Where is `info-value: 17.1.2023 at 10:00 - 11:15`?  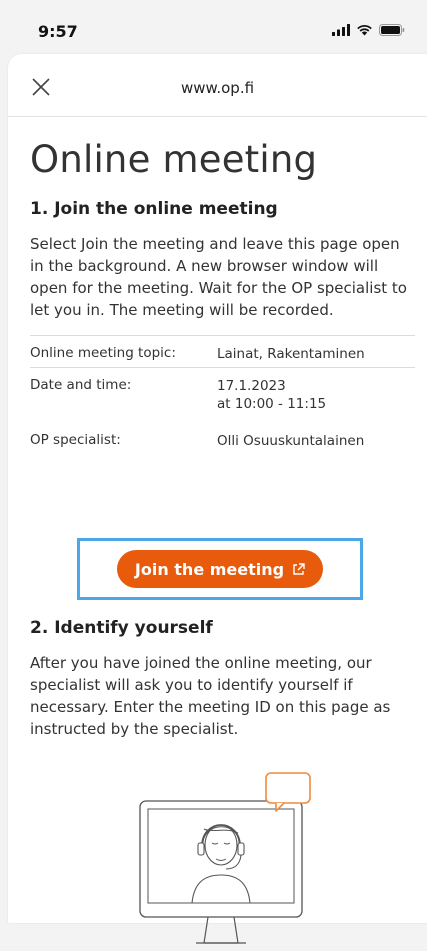 info-value: 17.1.2023 at 10:00 - 11:15 is located at coordinates (316, 400).